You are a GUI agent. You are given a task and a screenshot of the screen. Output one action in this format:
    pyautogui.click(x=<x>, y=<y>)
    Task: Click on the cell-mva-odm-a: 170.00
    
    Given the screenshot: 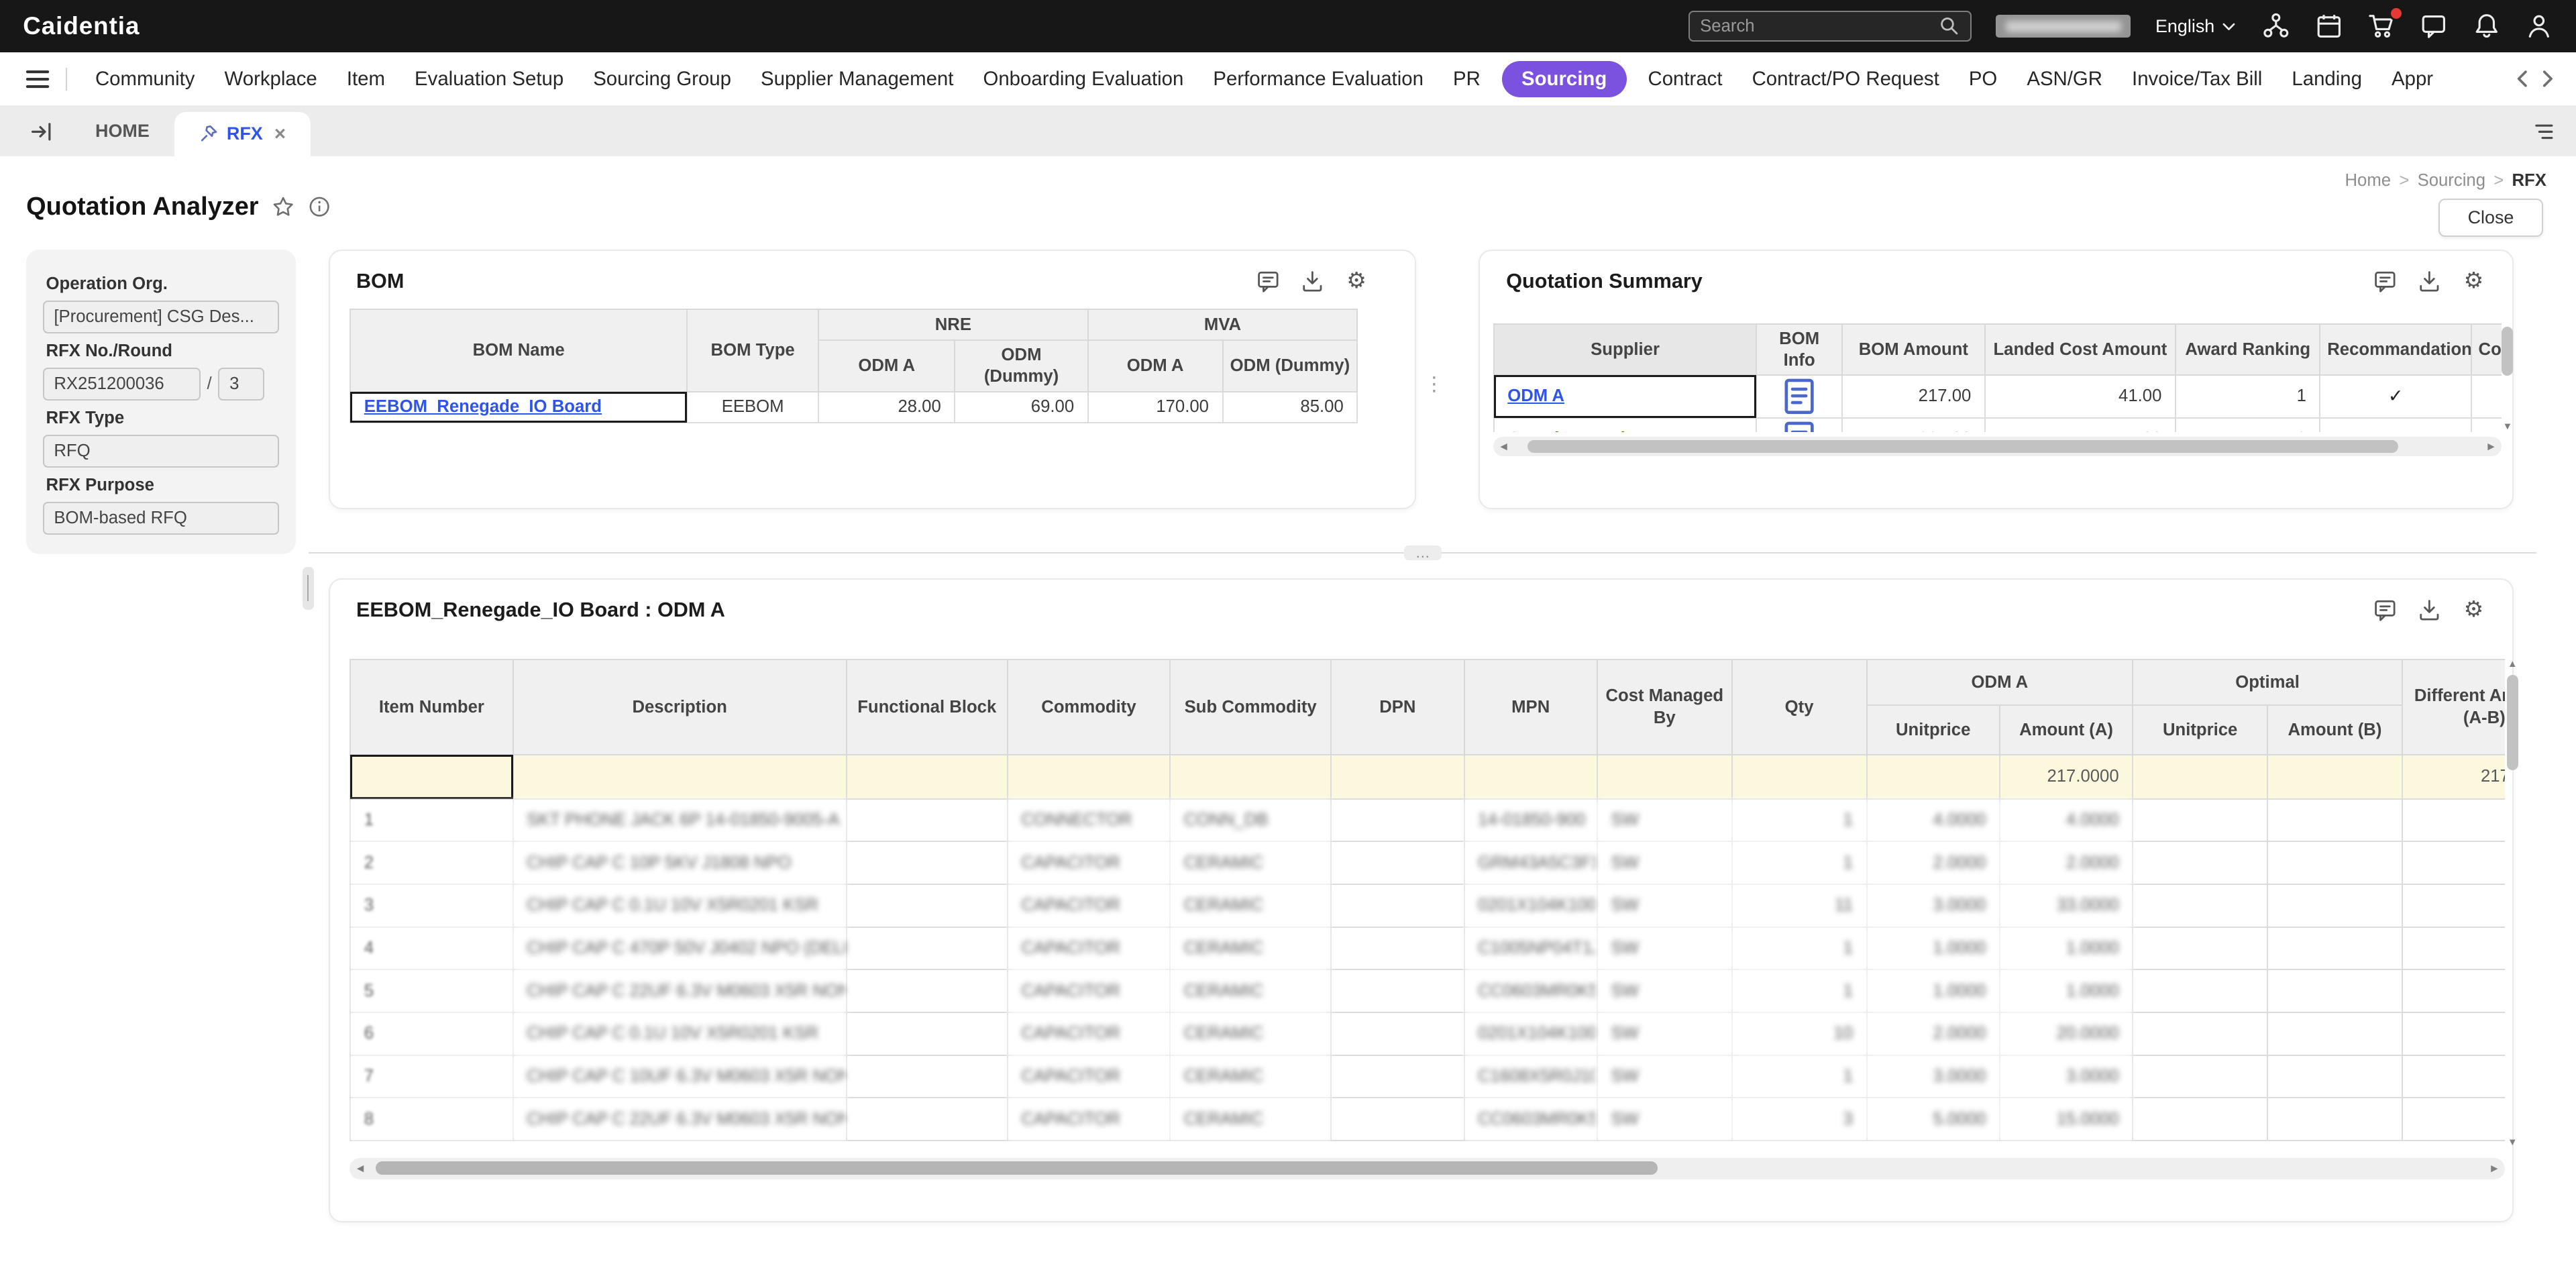 What is the action you would take?
    pyautogui.click(x=1155, y=407)
    